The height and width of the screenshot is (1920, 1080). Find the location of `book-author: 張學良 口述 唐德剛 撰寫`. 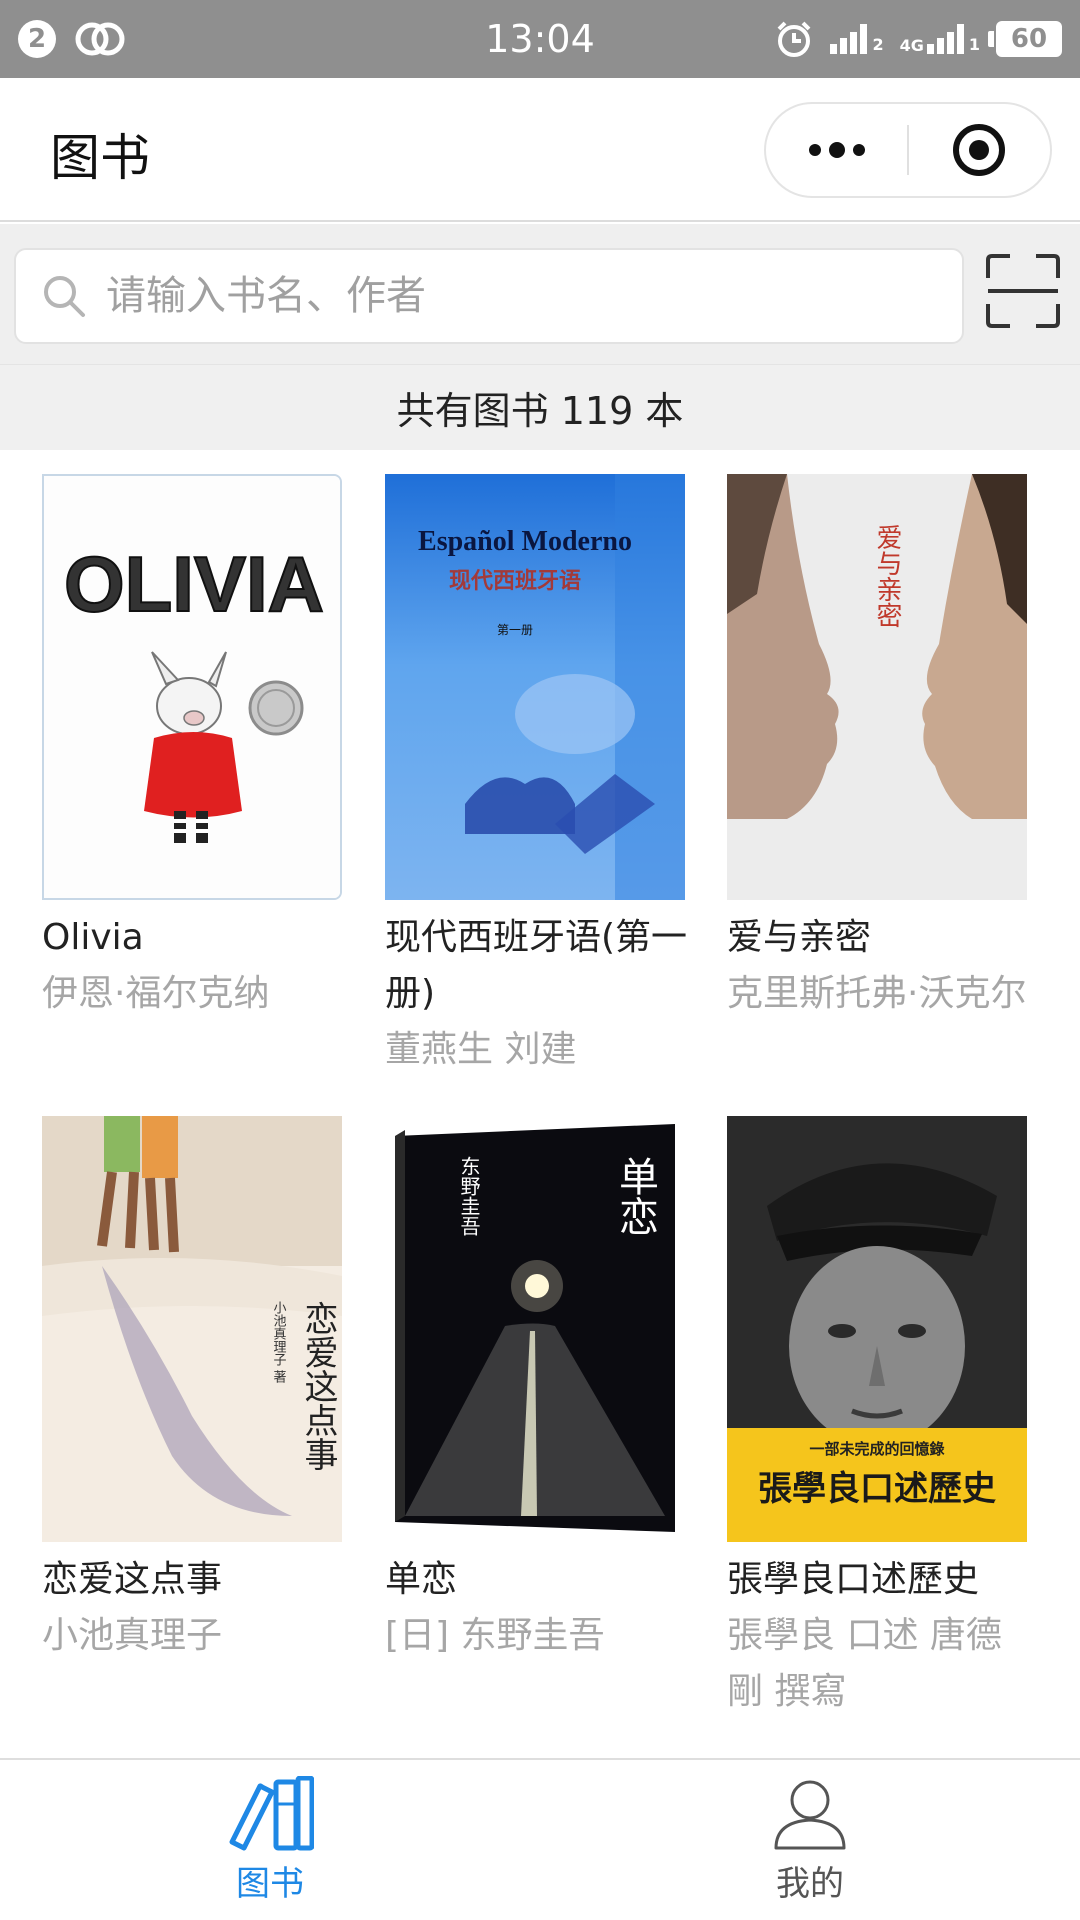

book-author: 張學良 口述 唐德剛 撰寫 is located at coordinates (864, 1663).